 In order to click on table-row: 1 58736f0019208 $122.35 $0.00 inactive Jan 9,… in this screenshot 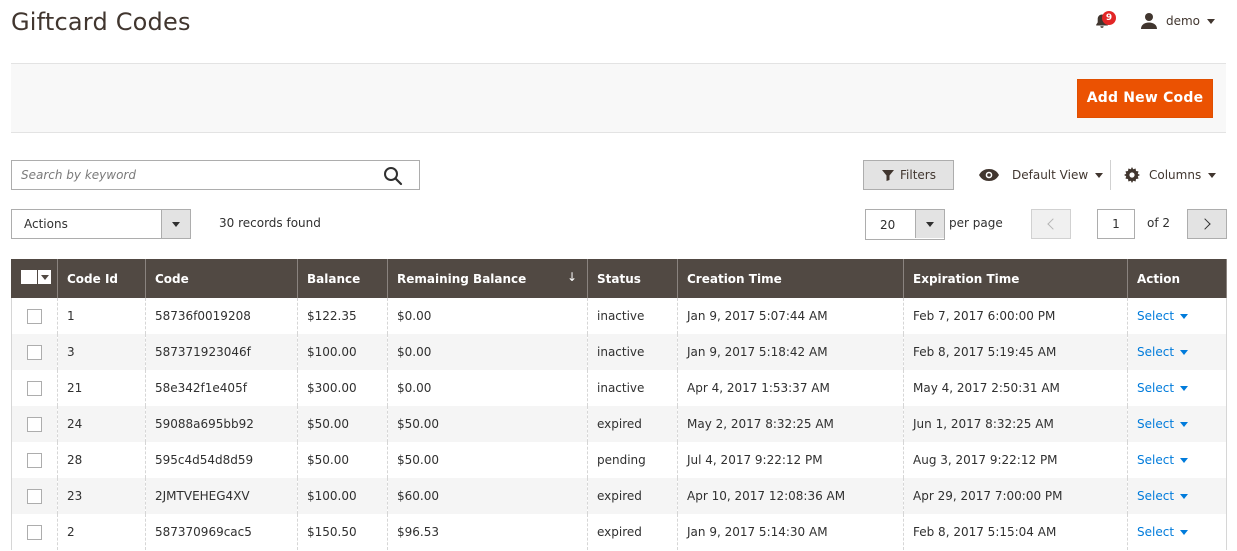, I will do `click(619, 316)`.